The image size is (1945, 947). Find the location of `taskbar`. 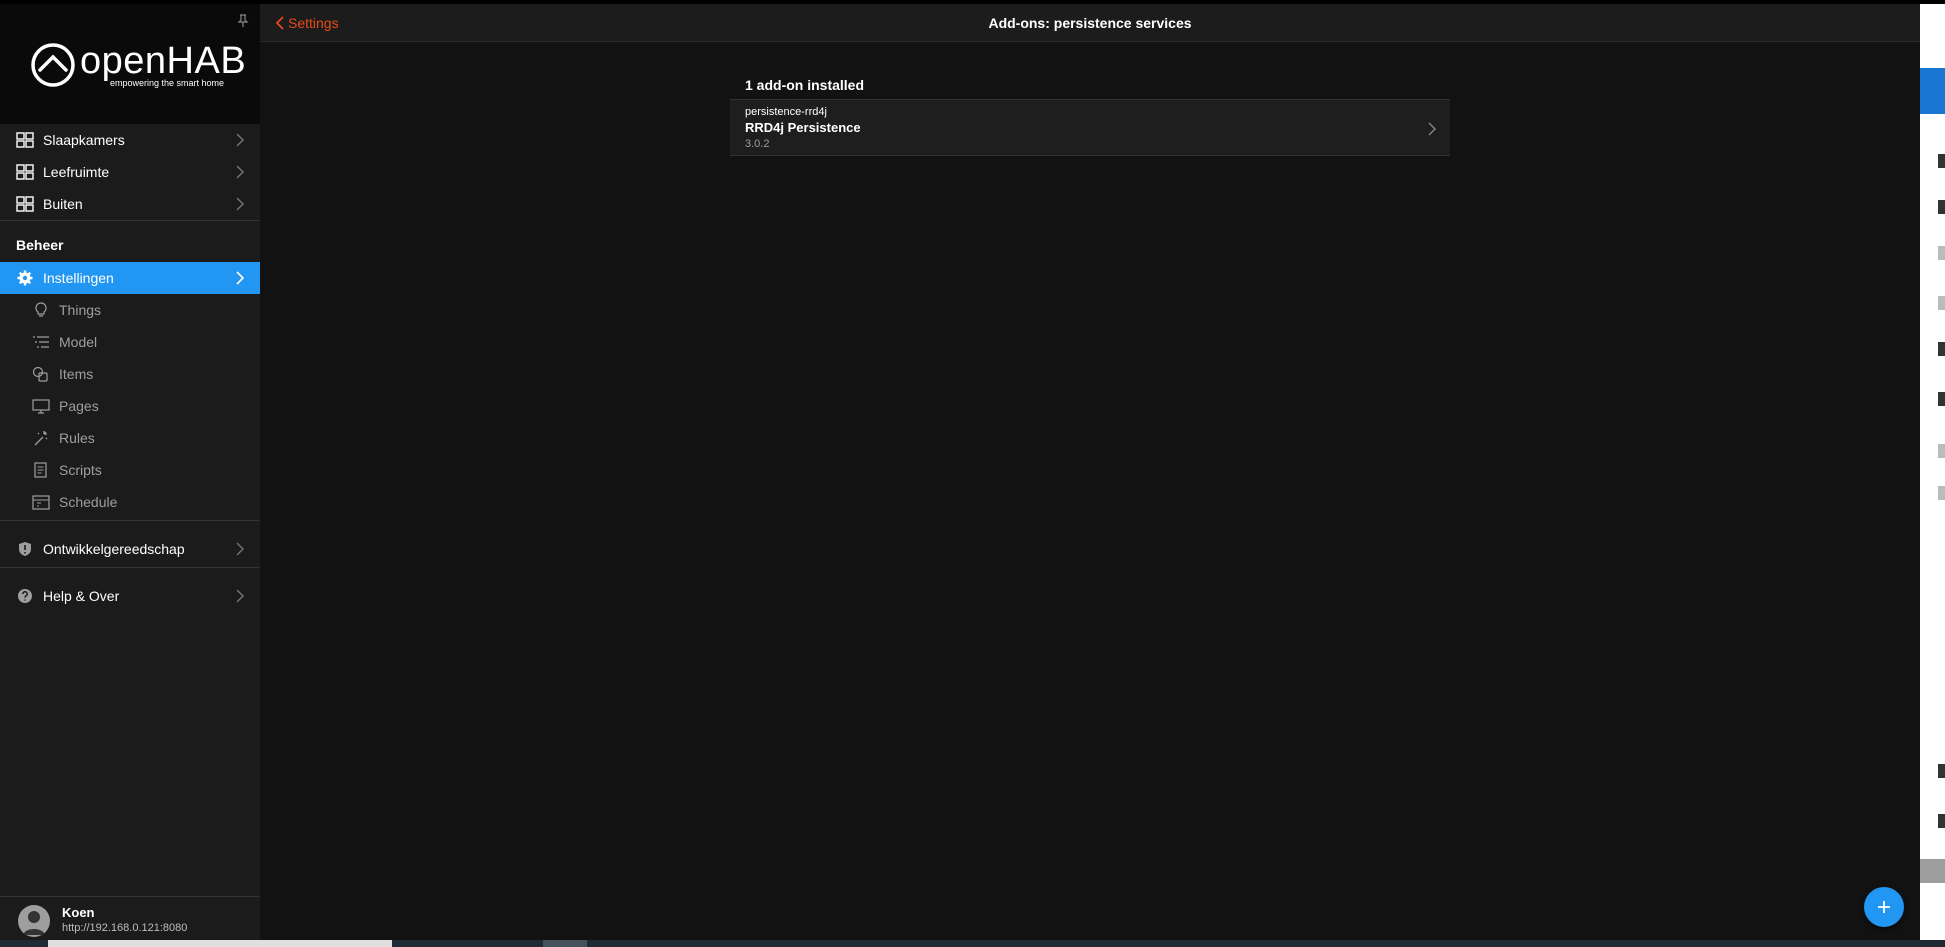

taskbar is located at coordinates (972, 943).